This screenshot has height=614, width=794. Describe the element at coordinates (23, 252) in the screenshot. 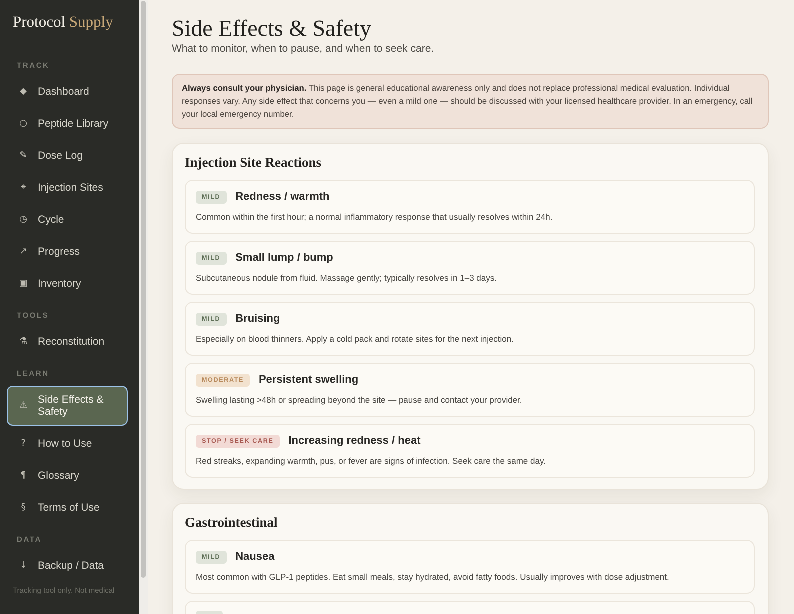

I see `arrow-icon: ↗` at that location.